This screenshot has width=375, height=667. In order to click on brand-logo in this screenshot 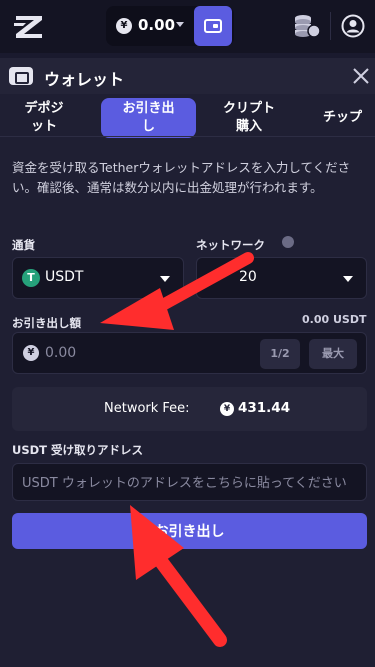, I will do `click(29, 27)`.